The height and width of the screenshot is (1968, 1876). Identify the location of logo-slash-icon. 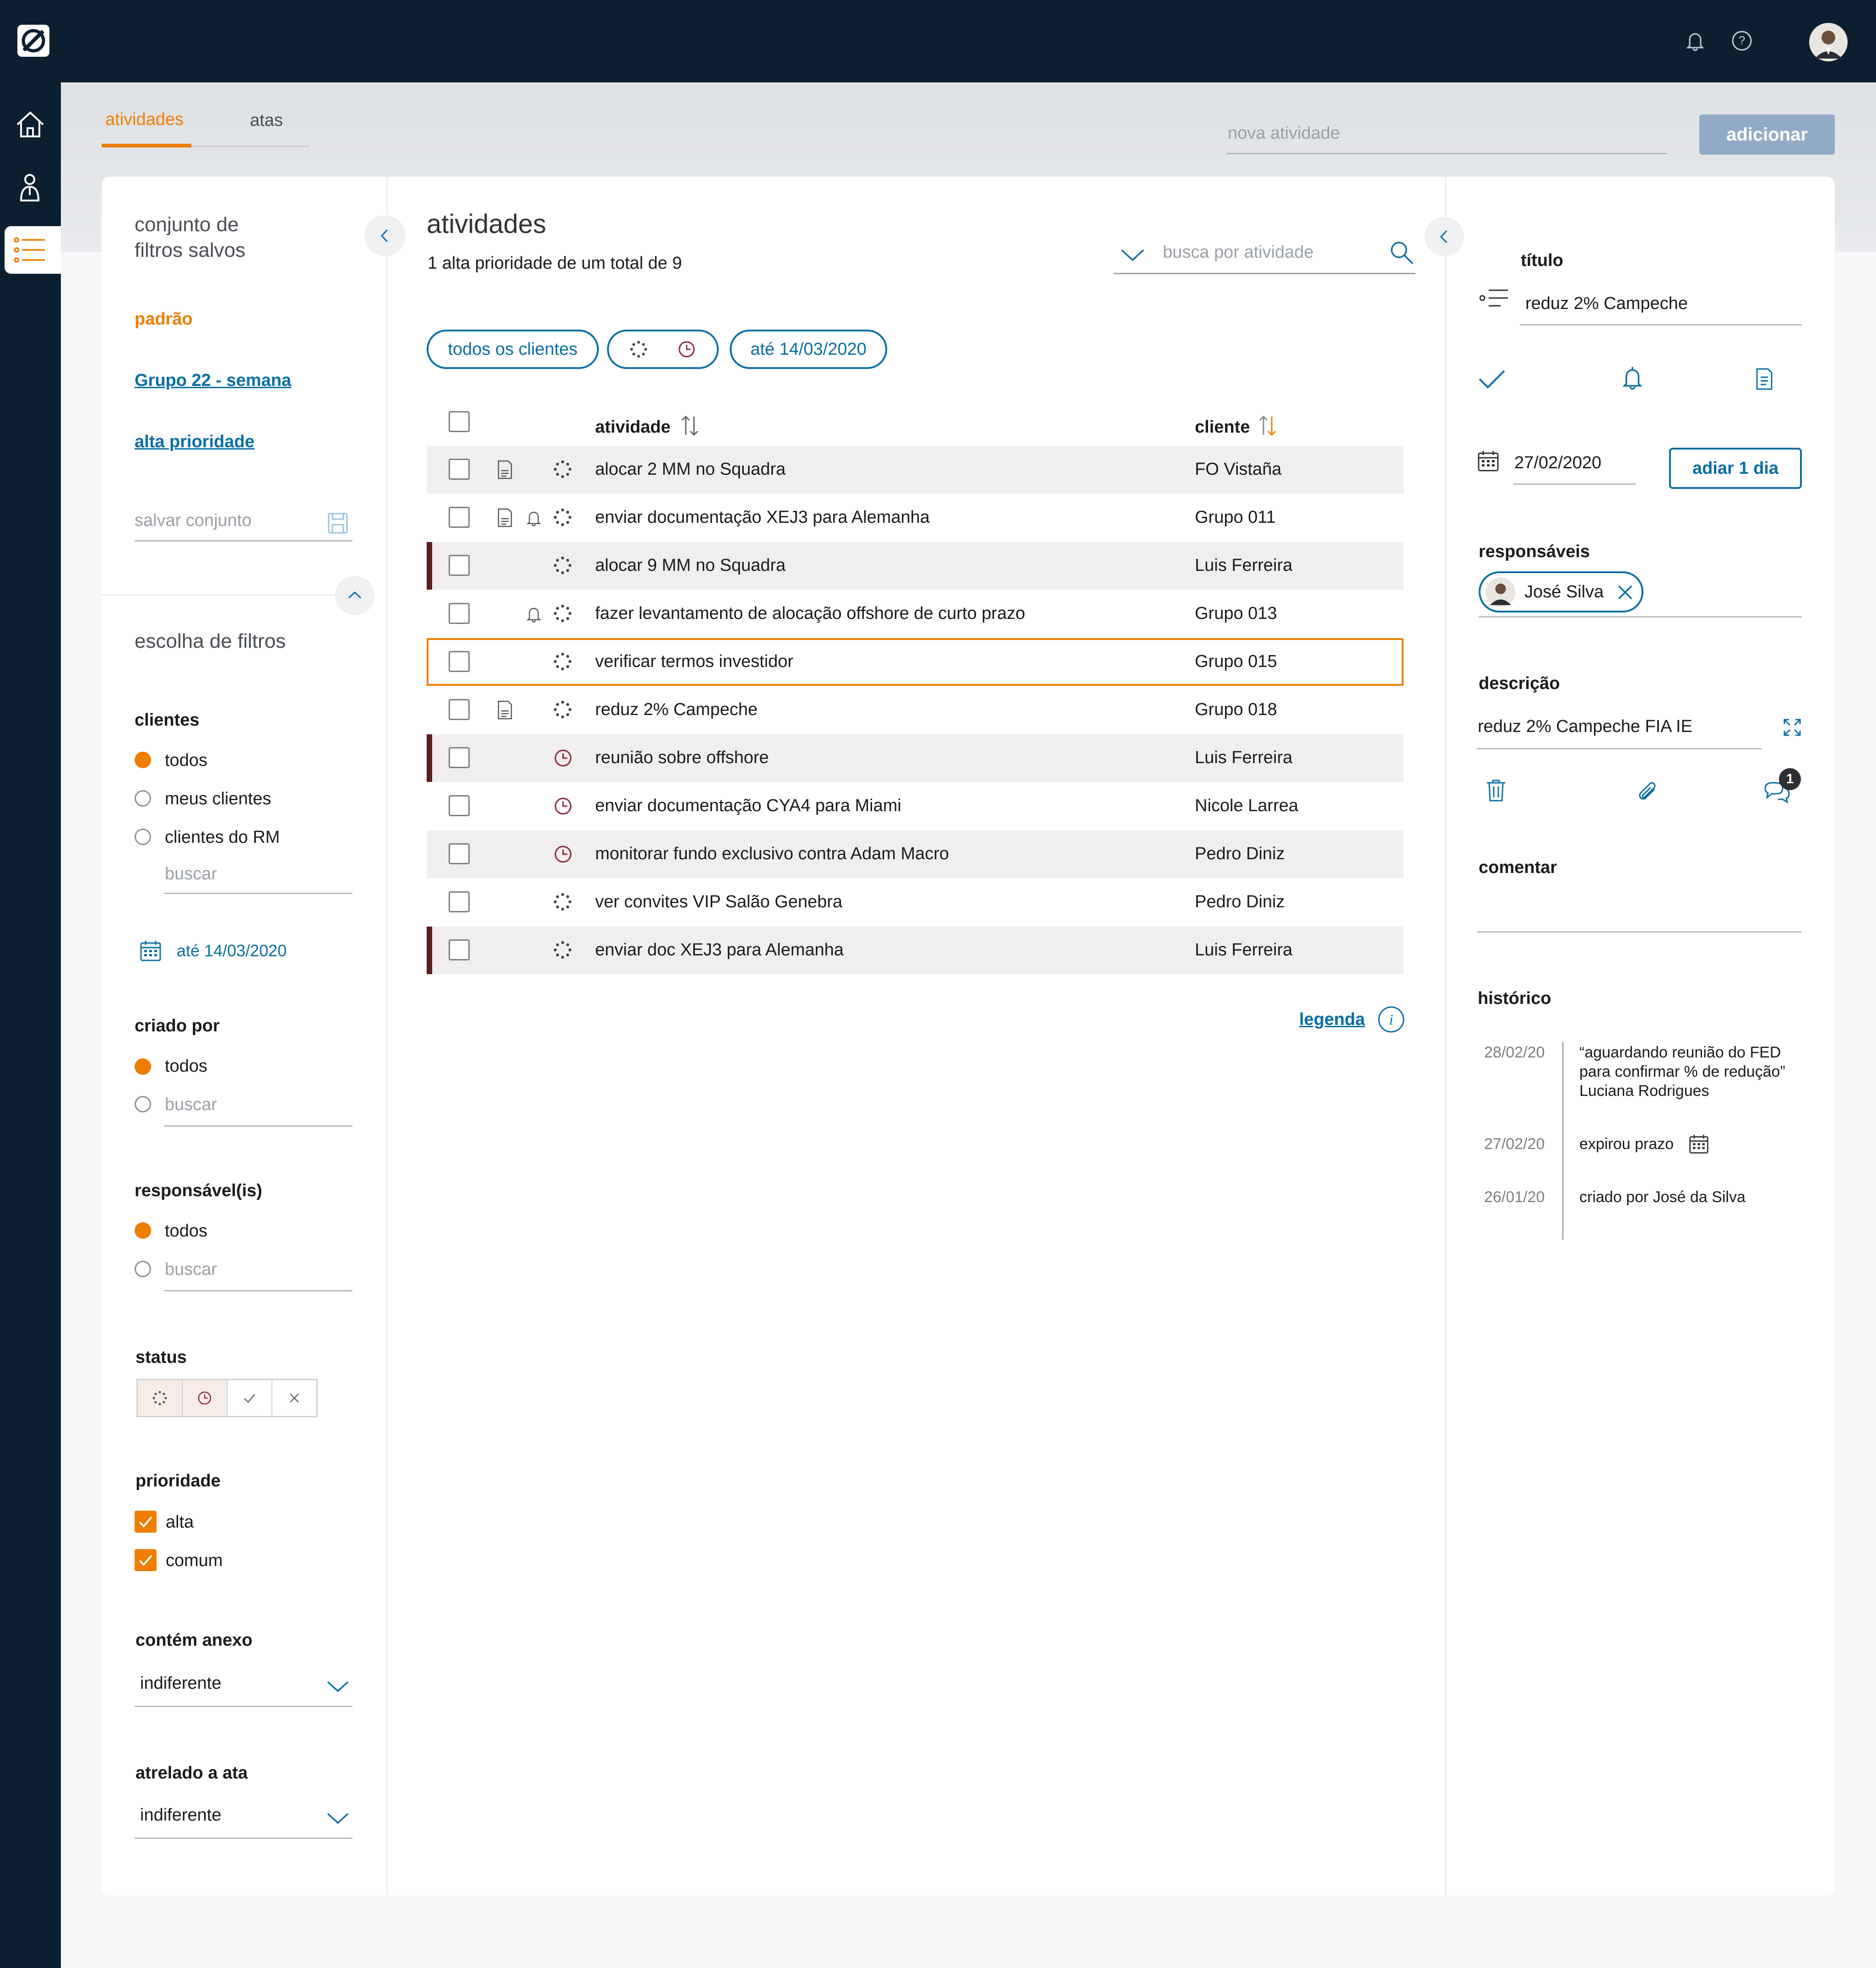
(33, 41).